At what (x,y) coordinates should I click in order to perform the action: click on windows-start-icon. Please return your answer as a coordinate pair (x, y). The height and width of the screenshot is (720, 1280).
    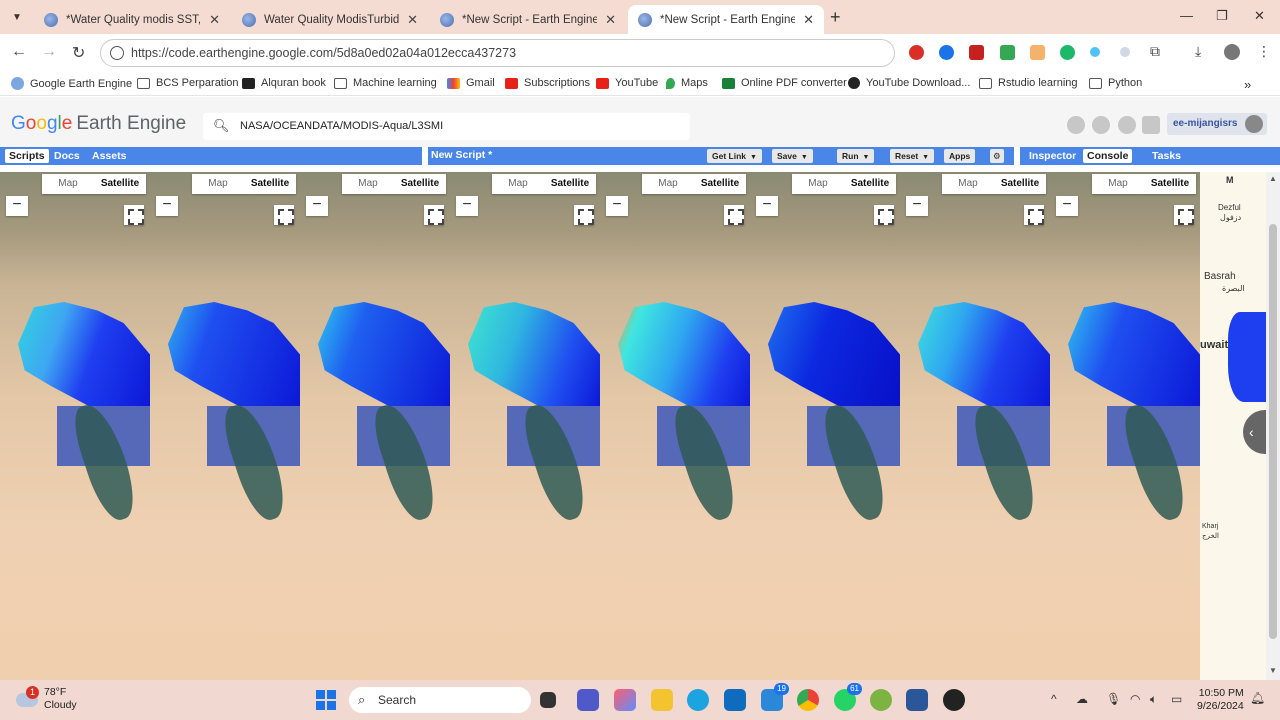
    Looking at the image, I should click on (326, 700).